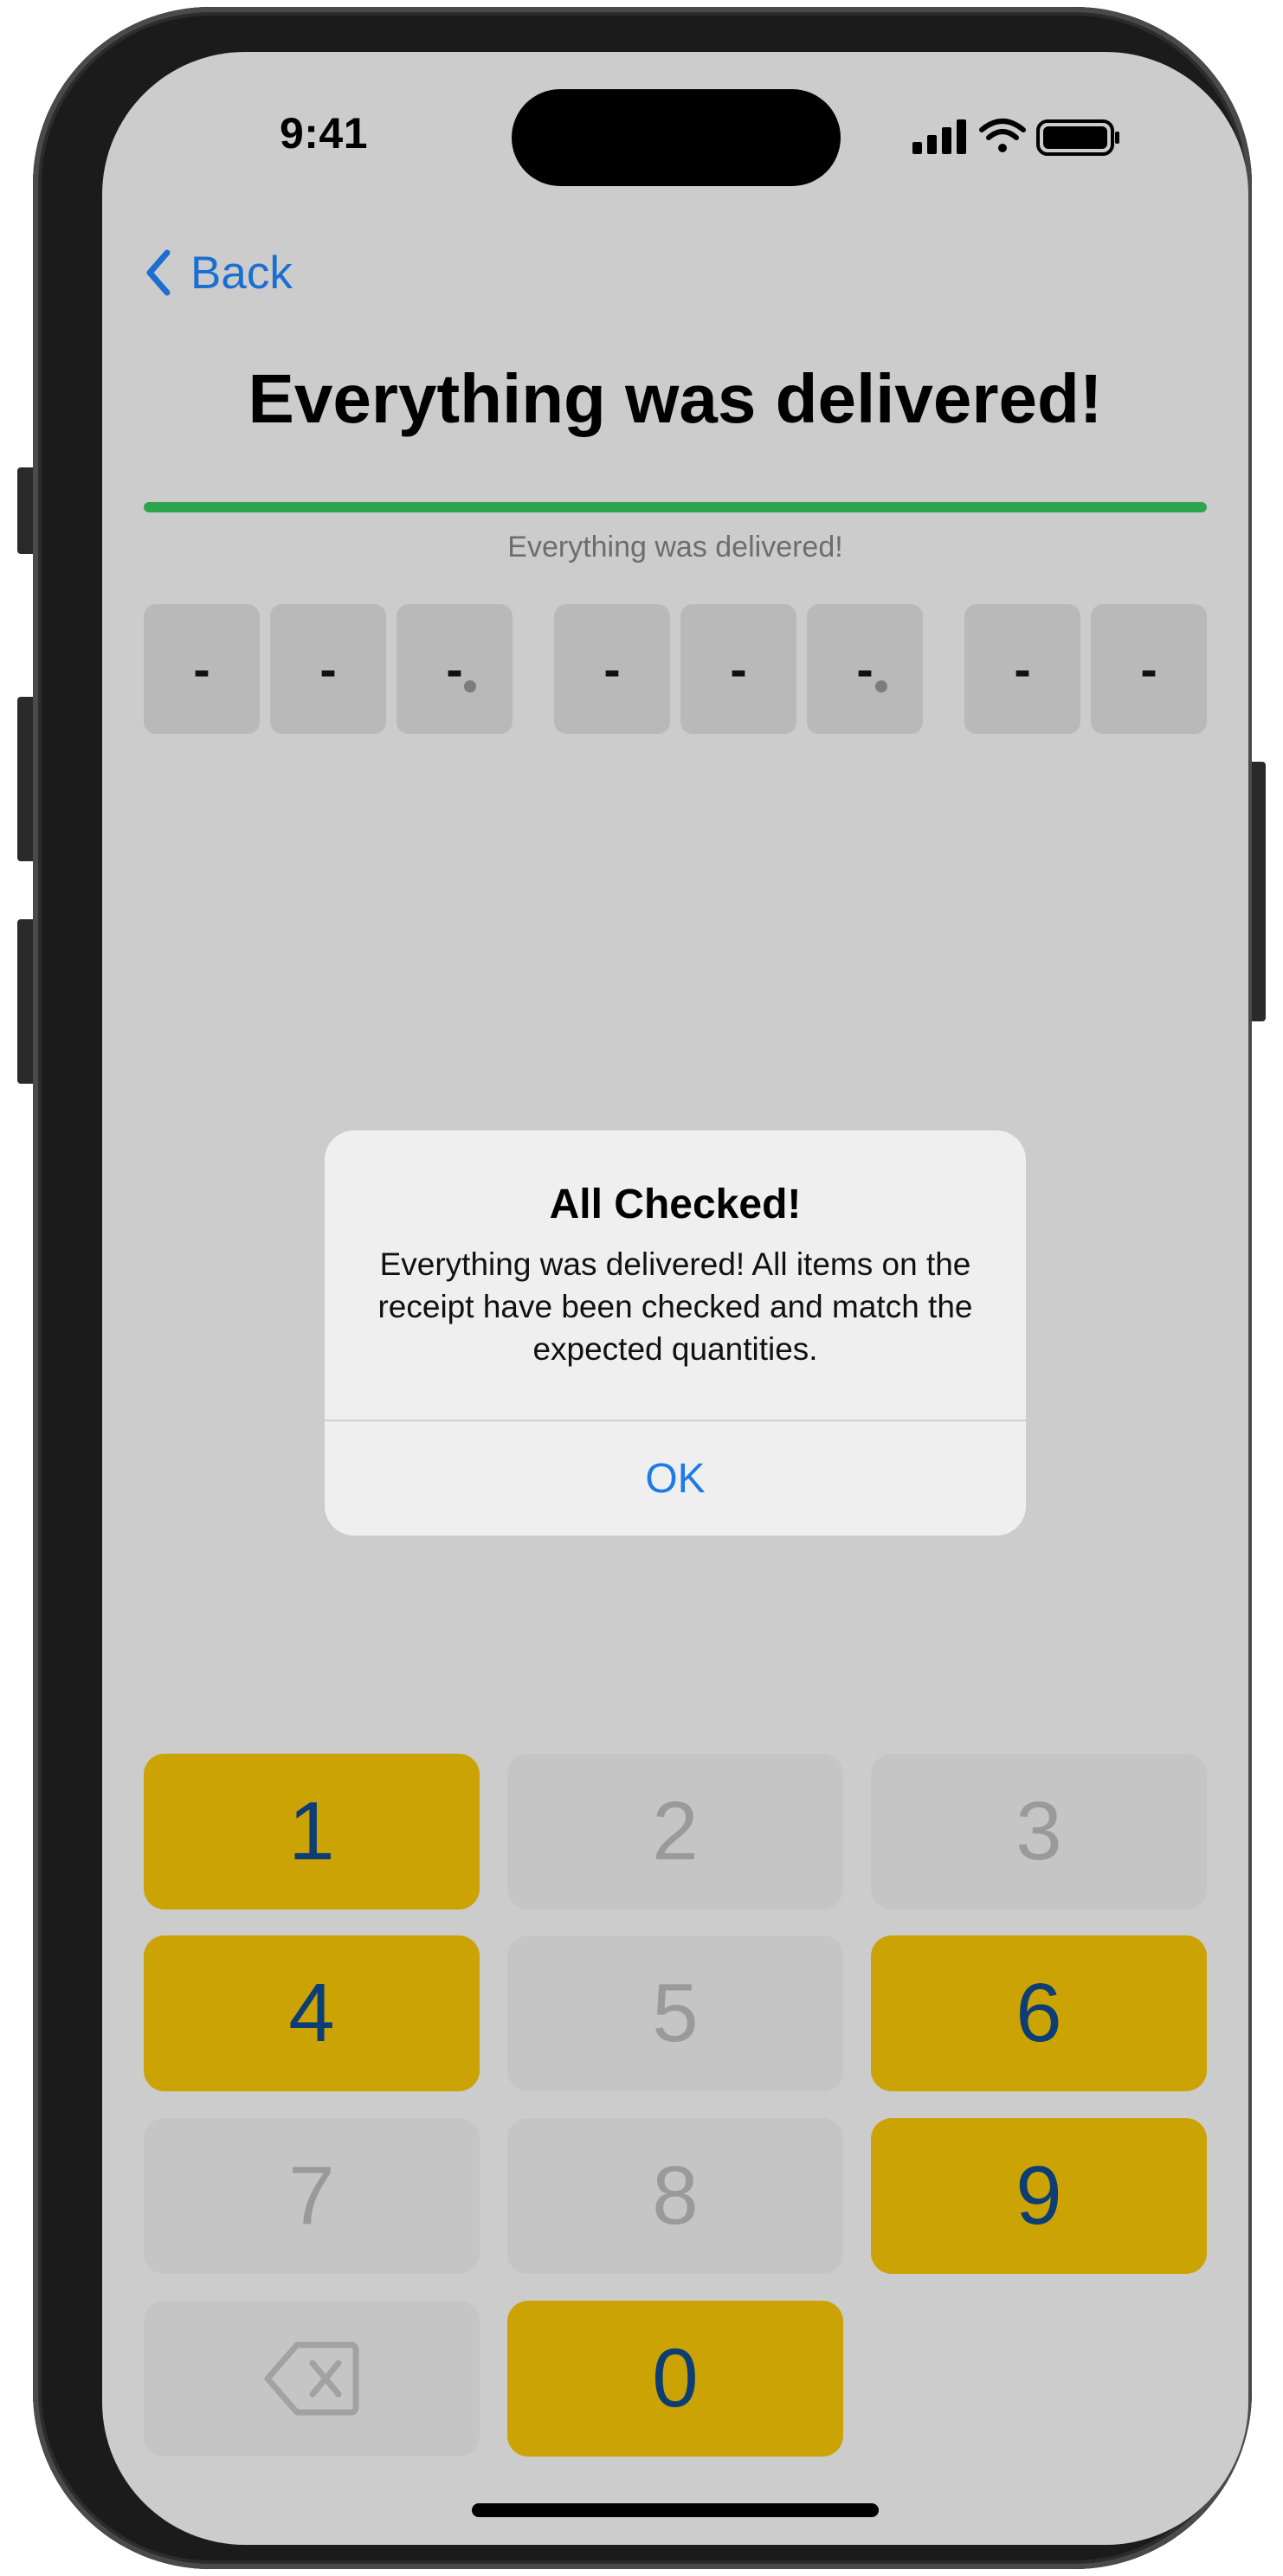  Describe the element at coordinates (675, 547) in the screenshot. I see `progress-label: Everything was delivered!` at that location.